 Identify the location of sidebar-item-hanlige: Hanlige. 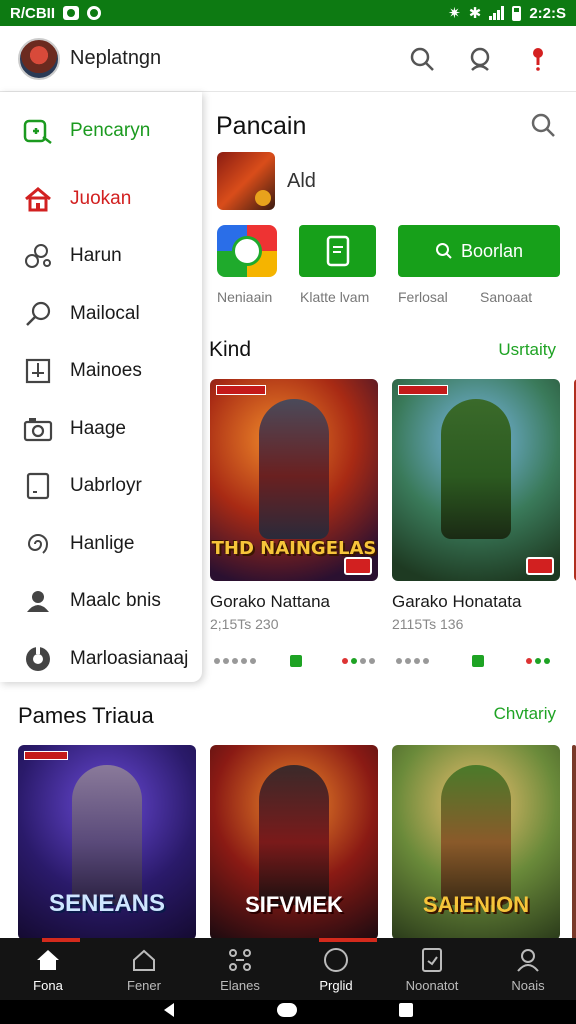
(101, 544).